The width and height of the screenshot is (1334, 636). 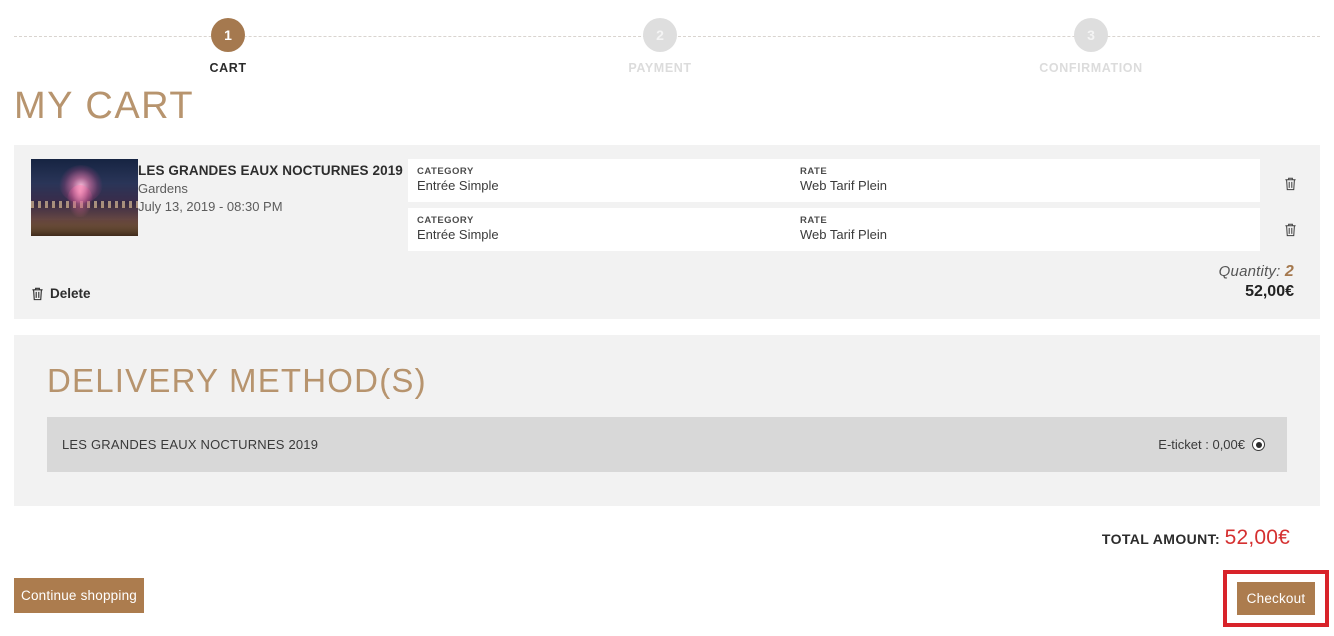 I want to click on cart-line-1-rate: RATE Web Tarif Plein, so click(x=1030, y=180).